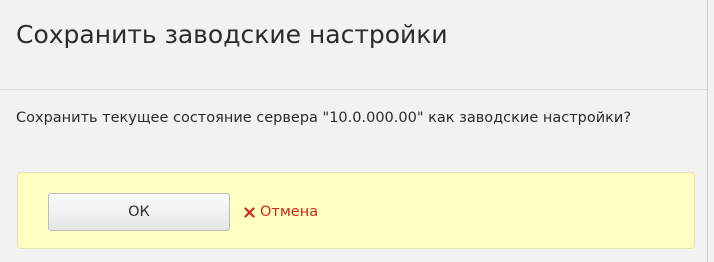  What do you see at coordinates (139, 212) in the screenshot?
I see `ok-button: ОК` at bounding box center [139, 212].